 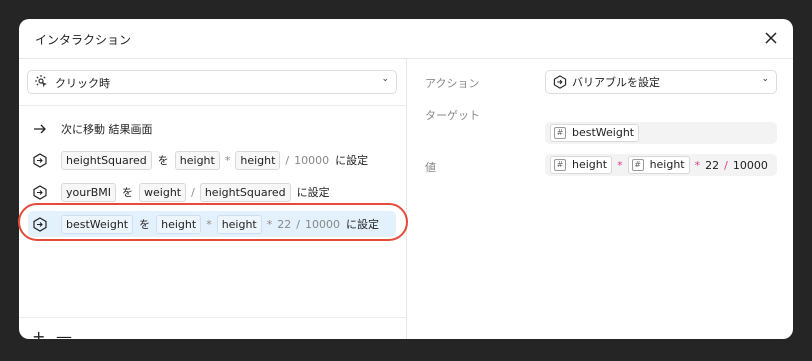 I want to click on tap-icon, so click(x=41, y=81).